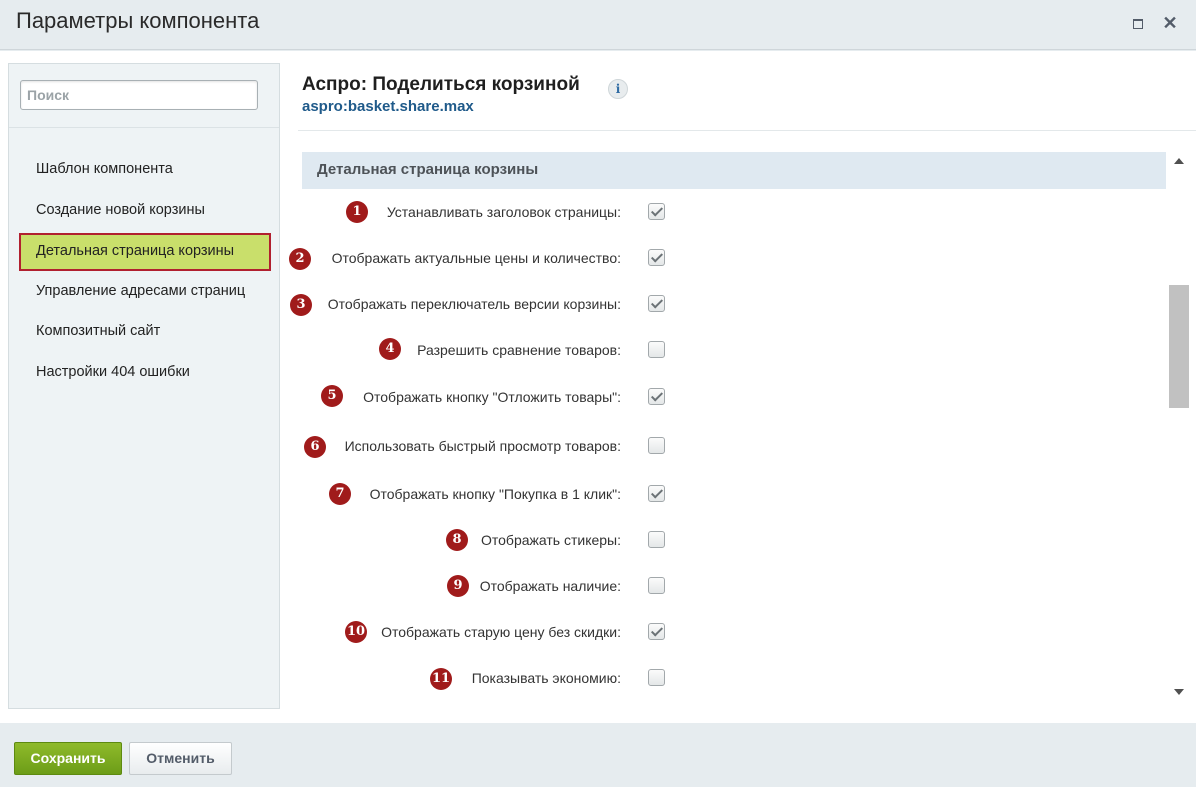 This screenshot has width=1196, height=787. Describe the element at coordinates (301, 305) in the screenshot. I see `param-number-badge: 3` at that location.